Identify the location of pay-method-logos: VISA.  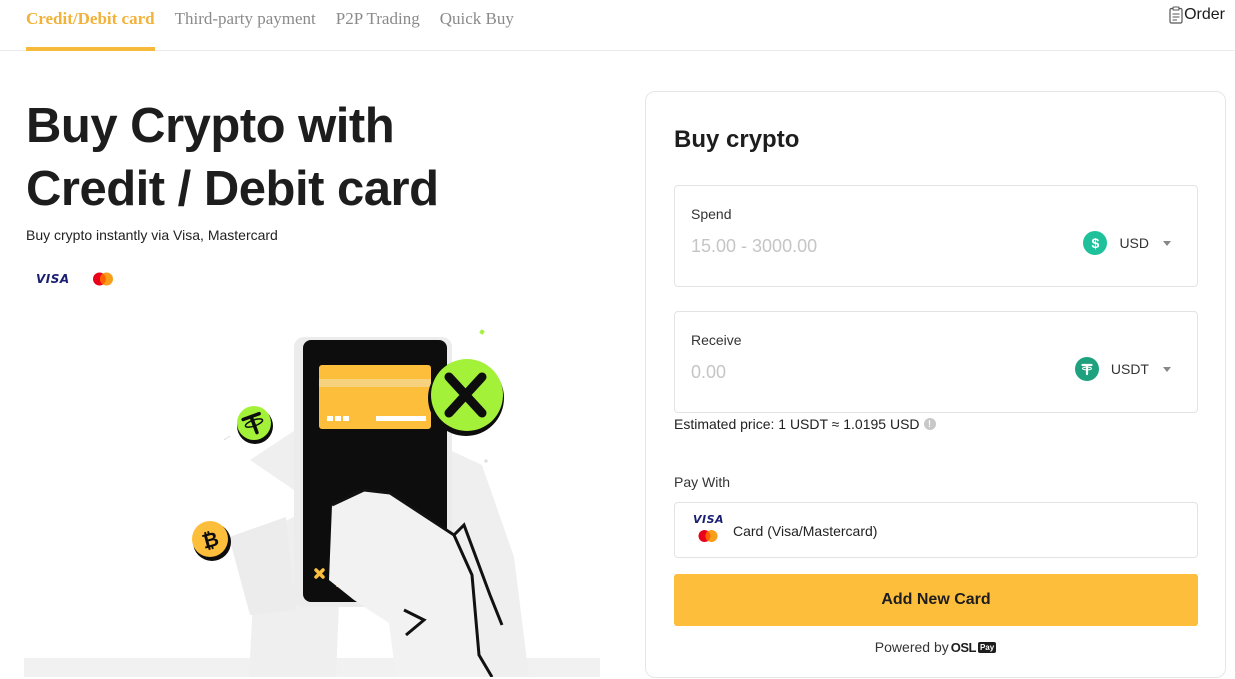
(709, 530).